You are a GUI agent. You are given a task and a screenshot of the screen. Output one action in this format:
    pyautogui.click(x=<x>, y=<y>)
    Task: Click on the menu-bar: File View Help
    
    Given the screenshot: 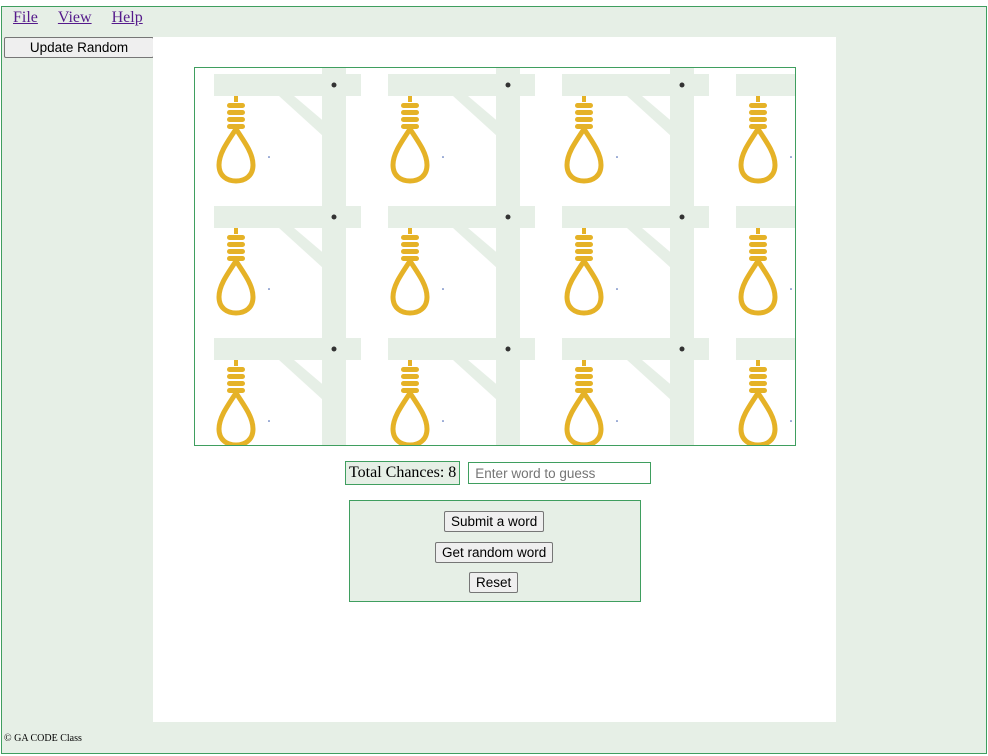 What is the action you would take?
    pyautogui.click(x=78, y=18)
    